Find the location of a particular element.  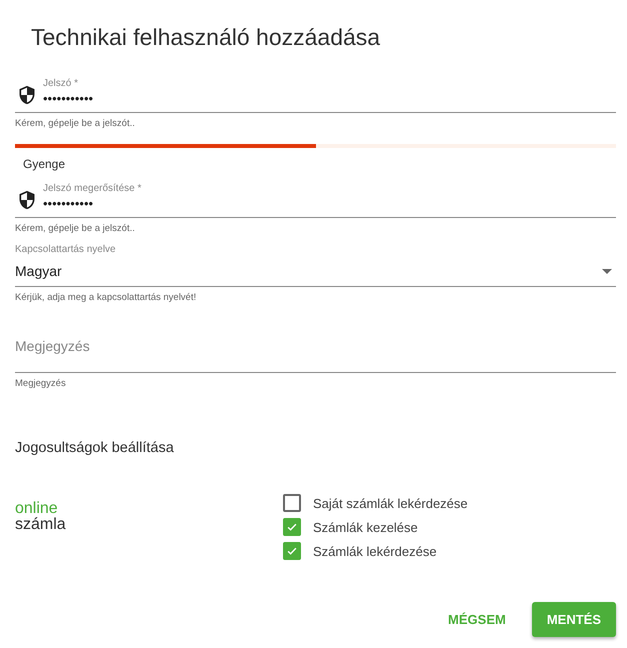

checkbox-label: Saját számlák lekérdezése is located at coordinates (390, 503).